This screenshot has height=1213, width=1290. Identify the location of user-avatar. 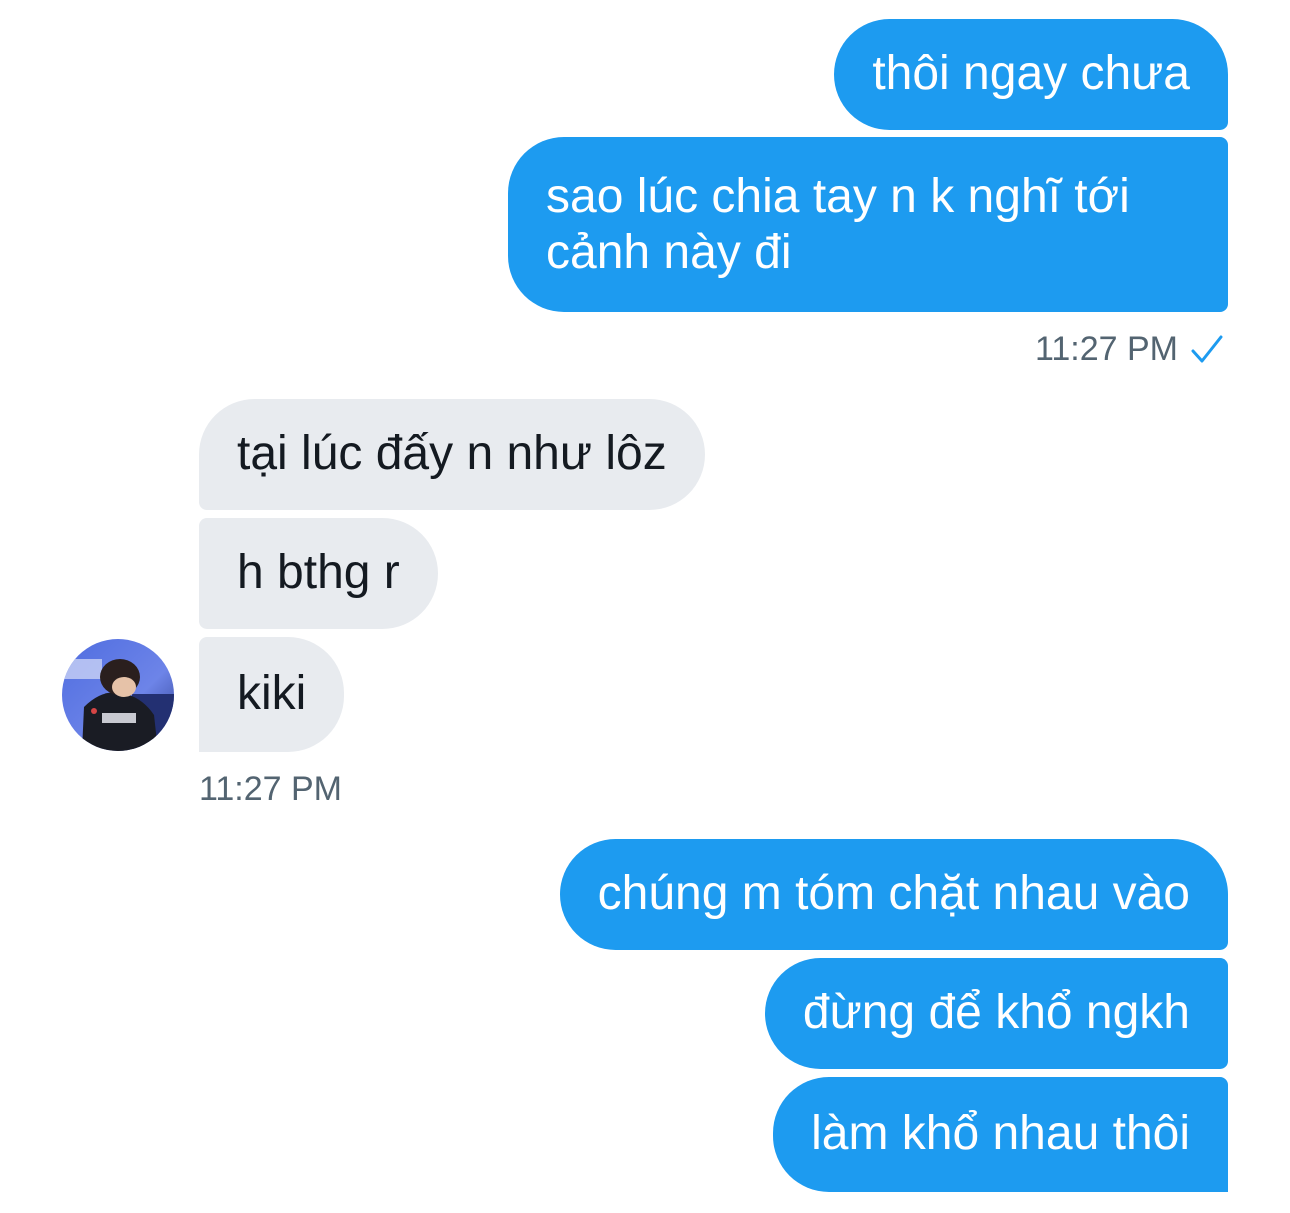
(118, 695).